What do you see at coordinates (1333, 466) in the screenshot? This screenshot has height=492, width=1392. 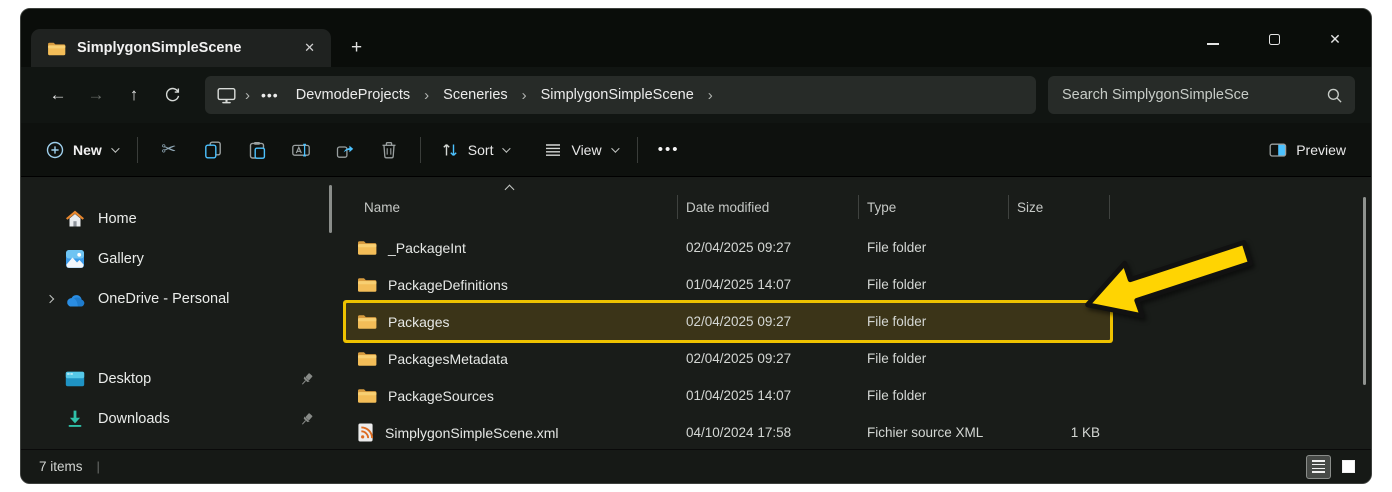 I see `view-toggles` at bounding box center [1333, 466].